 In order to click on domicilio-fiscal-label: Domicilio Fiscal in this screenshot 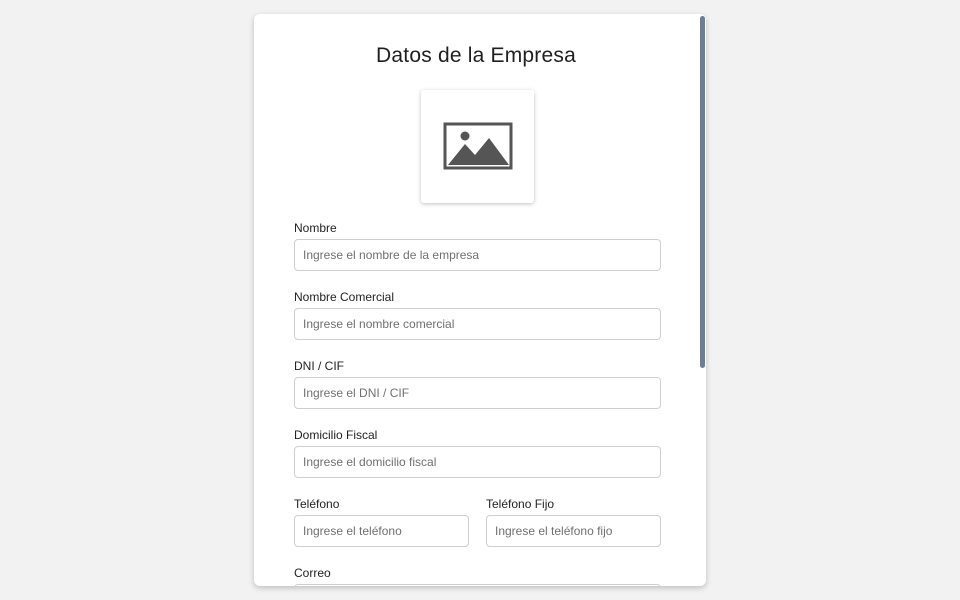, I will do `click(336, 435)`.